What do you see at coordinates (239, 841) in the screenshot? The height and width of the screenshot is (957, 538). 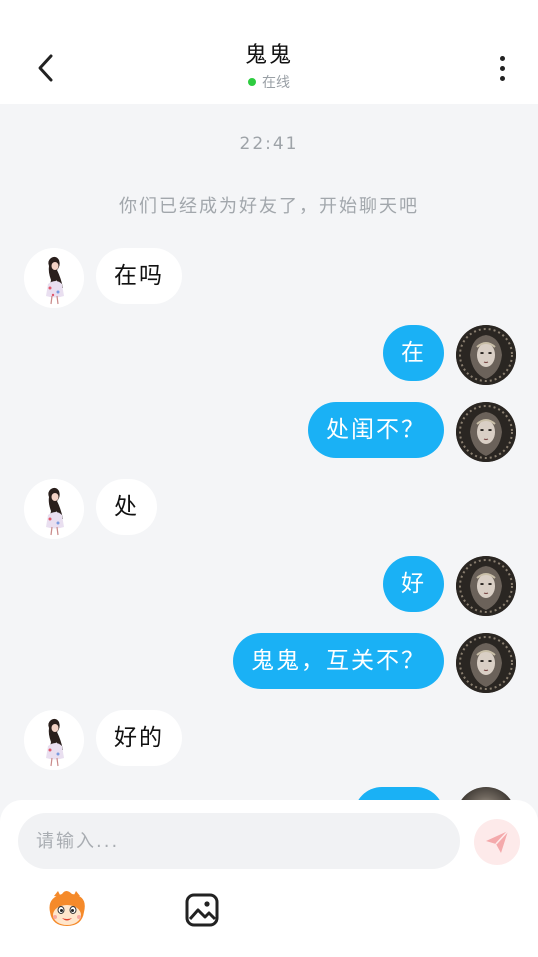 I see `message-input` at bounding box center [239, 841].